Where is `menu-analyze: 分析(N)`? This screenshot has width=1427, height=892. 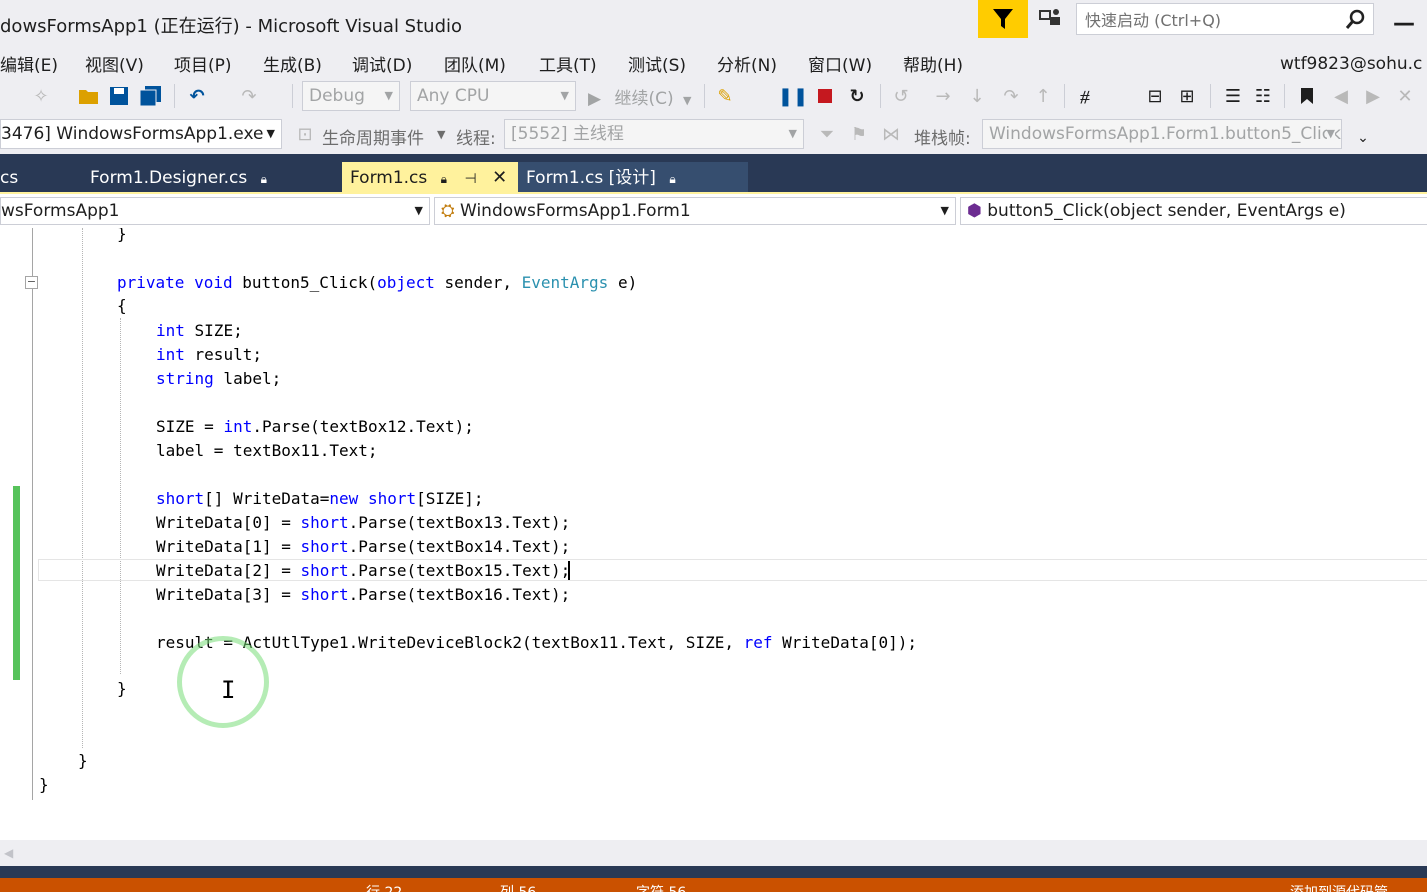 menu-analyze: 分析(N) is located at coordinates (747, 63).